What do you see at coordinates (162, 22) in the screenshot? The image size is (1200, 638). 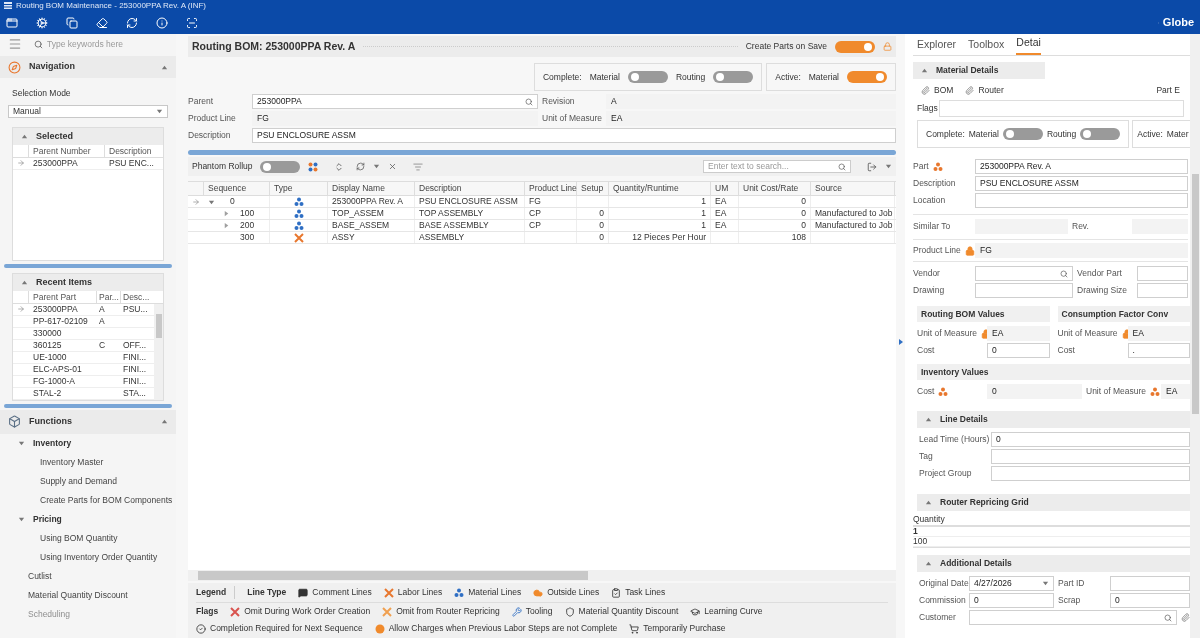 I see `info-icon` at bounding box center [162, 22].